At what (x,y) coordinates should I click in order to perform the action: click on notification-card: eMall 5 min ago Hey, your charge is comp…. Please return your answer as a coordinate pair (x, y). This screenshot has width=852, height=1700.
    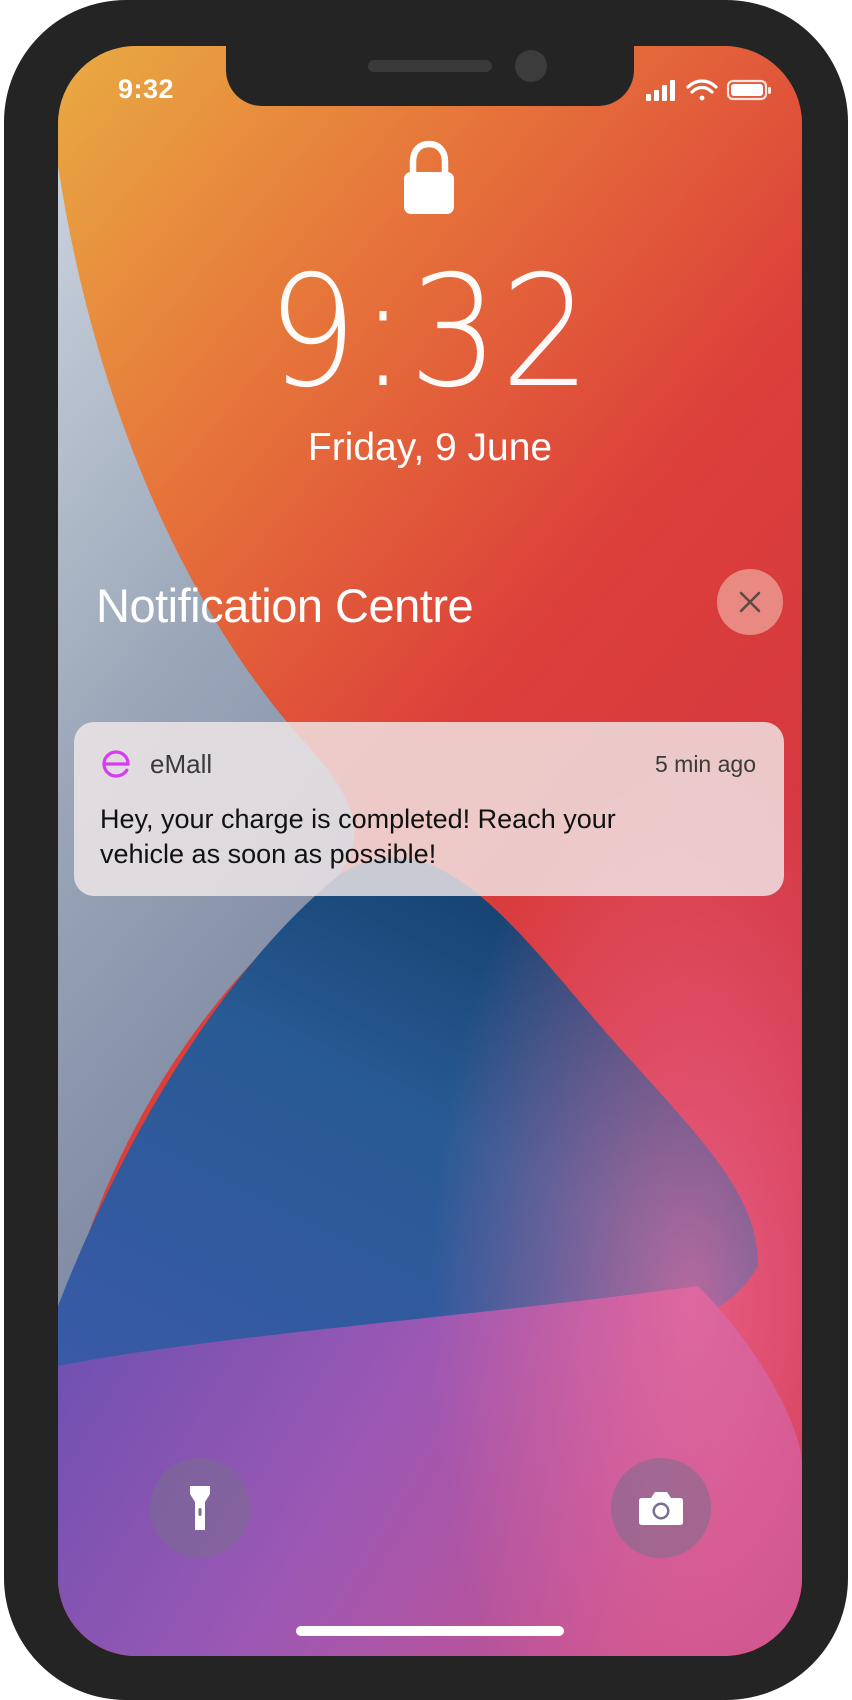
    Looking at the image, I should click on (429, 809).